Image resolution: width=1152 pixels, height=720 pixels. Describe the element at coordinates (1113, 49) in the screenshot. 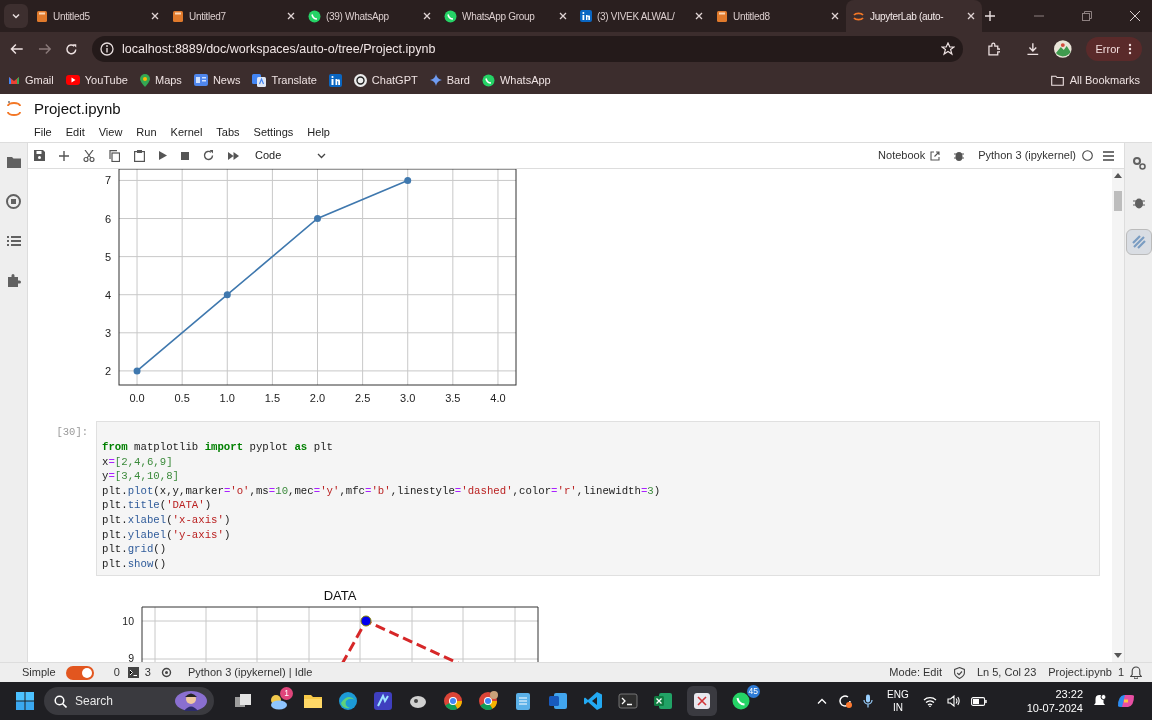

I see `profile-error-button: Error` at that location.